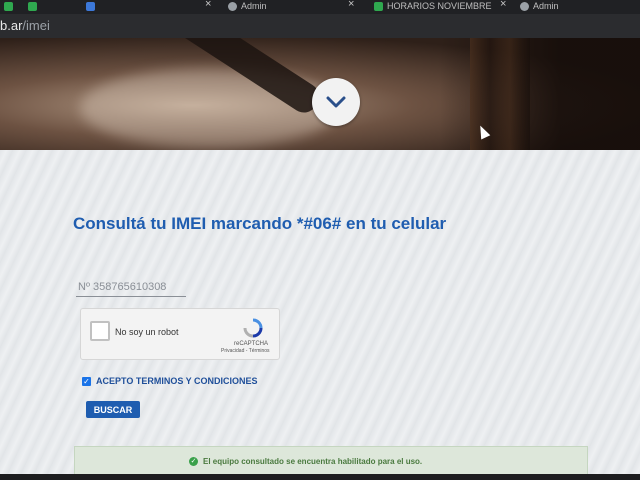 Image resolution: width=640 pixels, height=480 pixels. Describe the element at coordinates (250, 344) in the screenshot. I see `recaptcha-brand: reCAPTCHA` at that location.